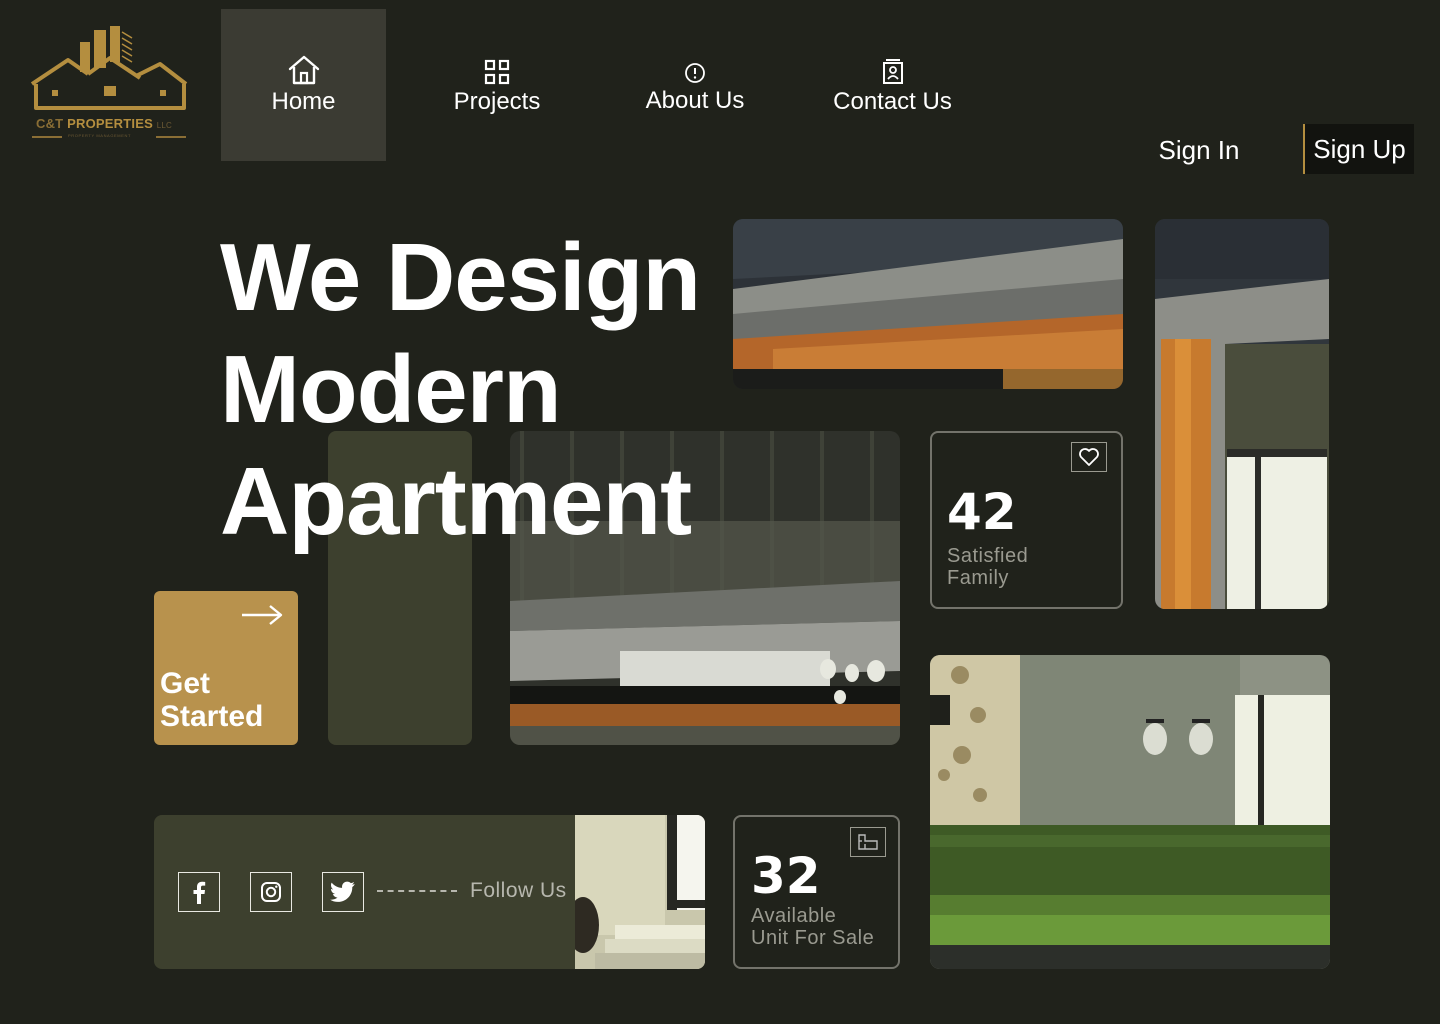 This screenshot has height=1024, width=1440. I want to click on brand-name: PROPERTIES, so click(110, 123).